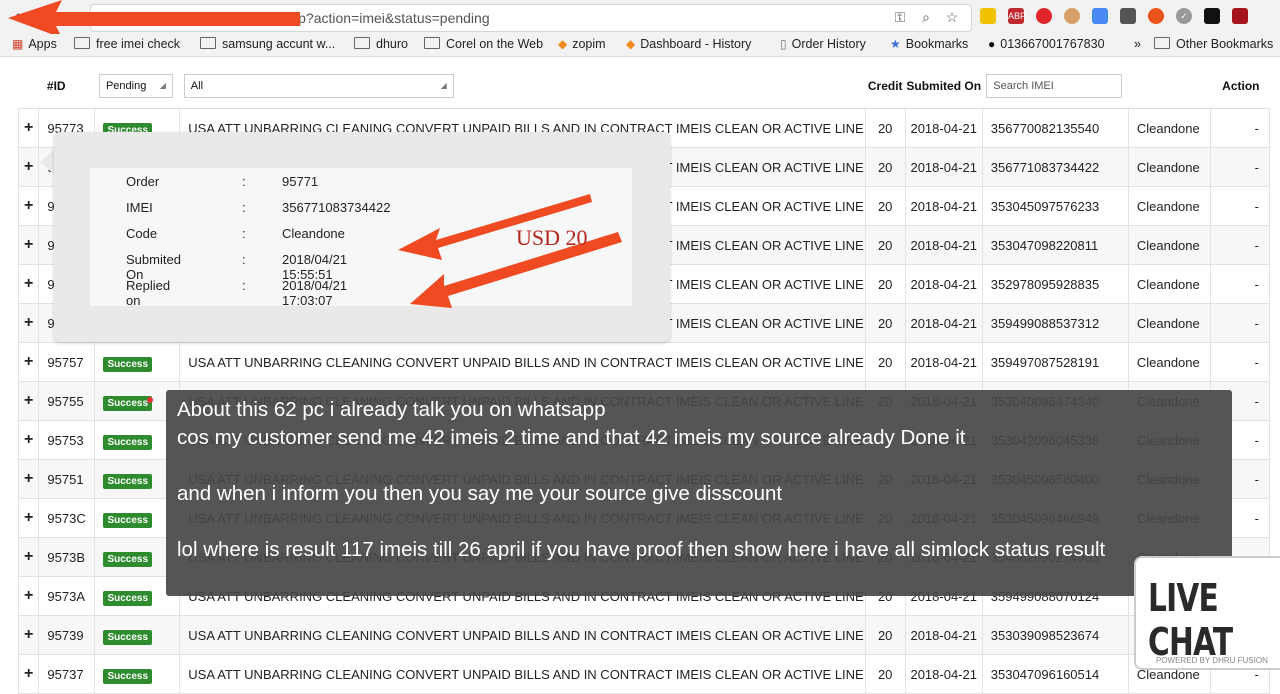 Image resolution: width=1280 pixels, height=694 pixels. What do you see at coordinates (67, 596) in the screenshot?
I see `order-id-cell: 9573A` at bounding box center [67, 596].